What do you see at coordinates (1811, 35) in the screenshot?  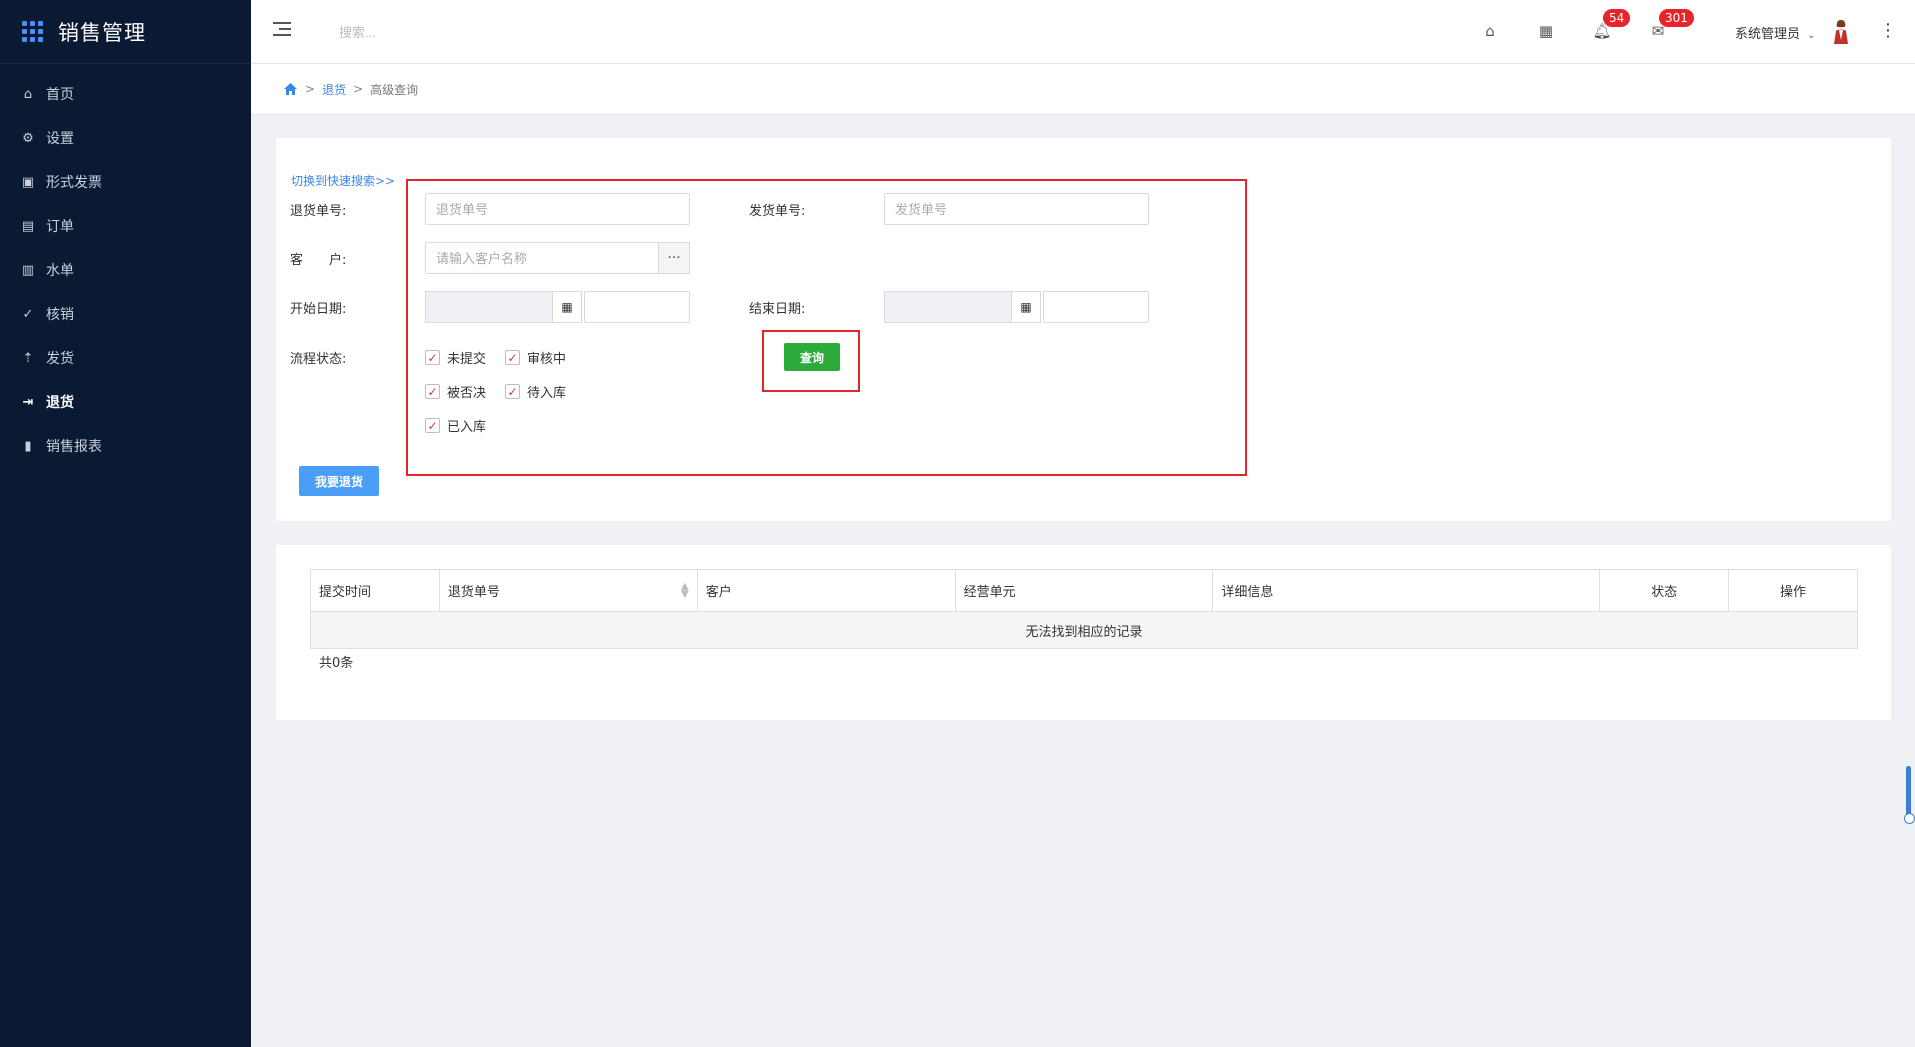 I see `chevron-down-icon: ⌄` at bounding box center [1811, 35].